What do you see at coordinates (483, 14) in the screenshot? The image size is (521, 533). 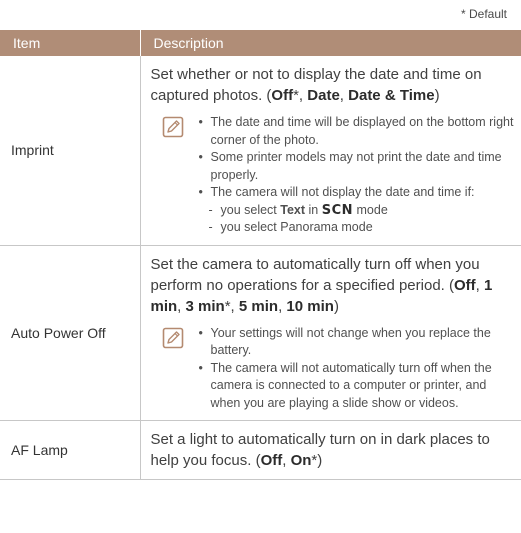 I see `default-note: * Default` at bounding box center [483, 14].